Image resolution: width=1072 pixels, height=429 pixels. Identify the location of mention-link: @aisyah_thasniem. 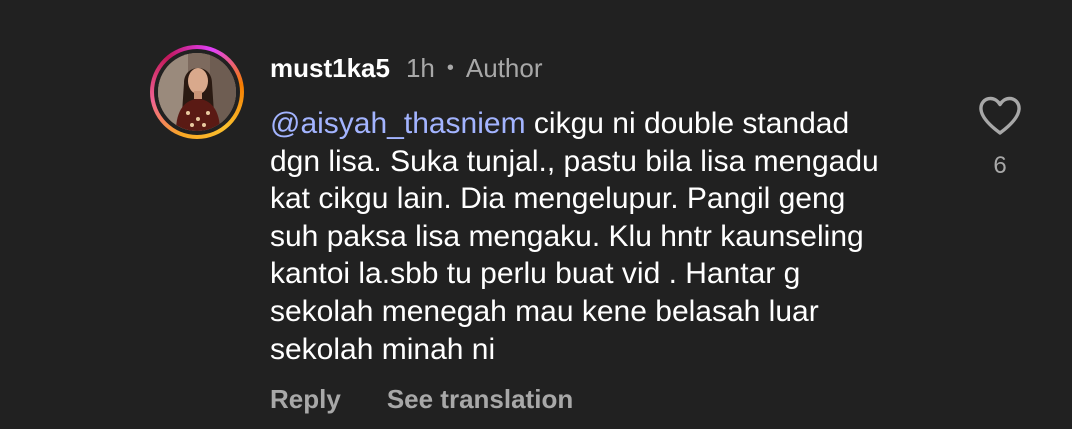
(398, 123).